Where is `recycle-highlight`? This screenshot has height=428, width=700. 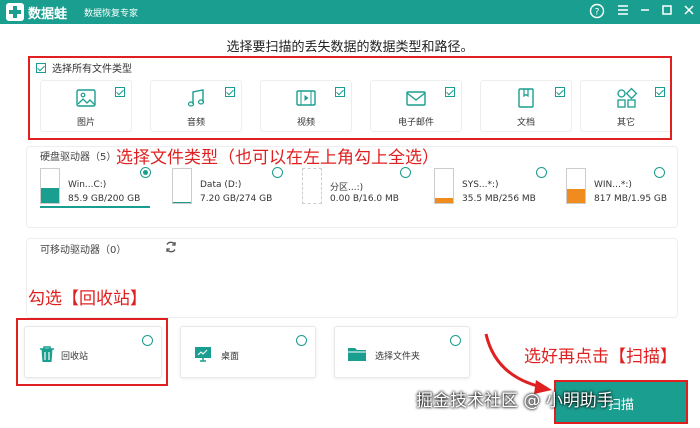
recycle-highlight is located at coordinates (92, 352).